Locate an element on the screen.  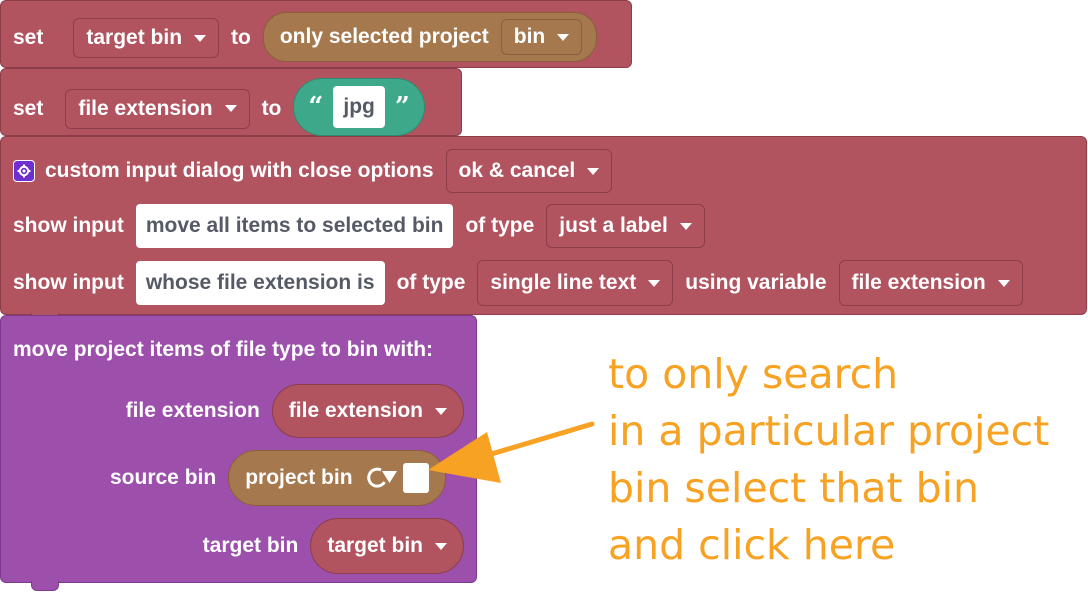
annotation-line: and click here is located at coordinates (752, 545).